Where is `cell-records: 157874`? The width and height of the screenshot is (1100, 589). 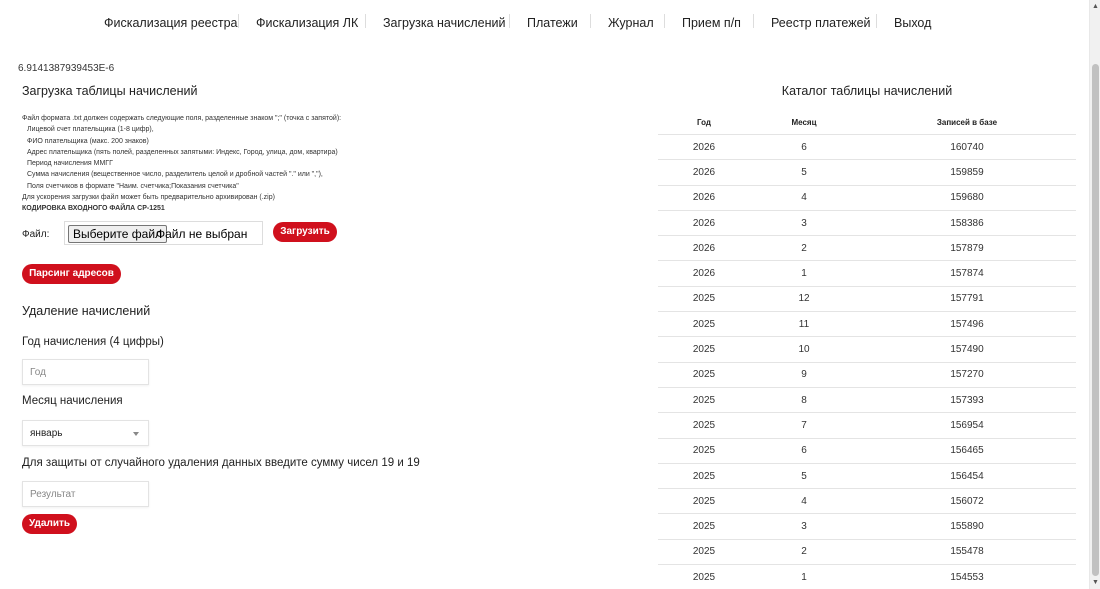
cell-records: 157874 is located at coordinates (967, 274).